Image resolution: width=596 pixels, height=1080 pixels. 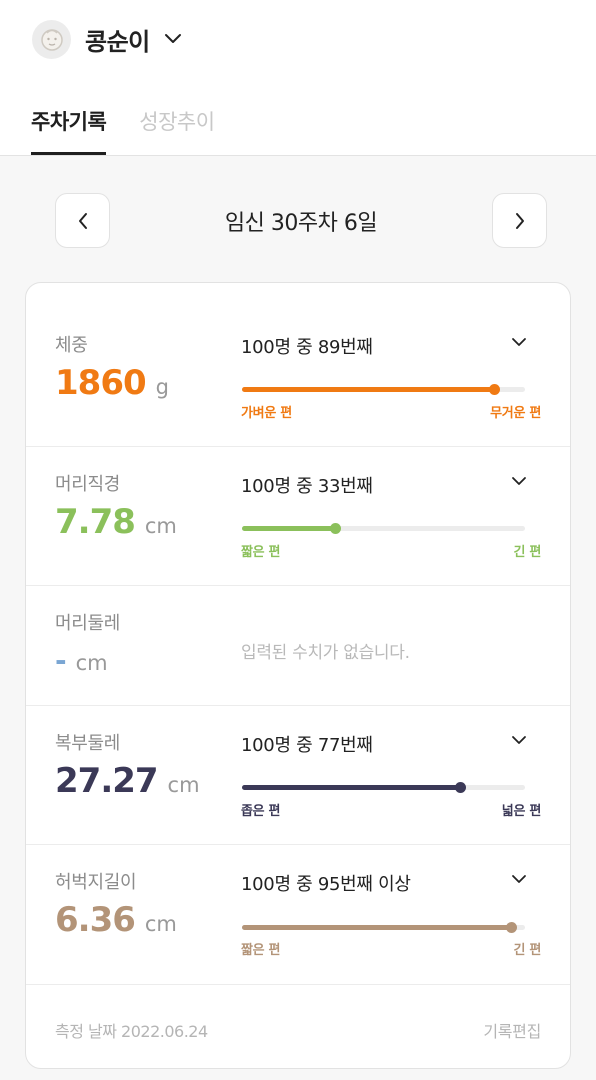 What do you see at coordinates (261, 811) in the screenshot?
I see `low-end-label: 좁은 편` at bounding box center [261, 811].